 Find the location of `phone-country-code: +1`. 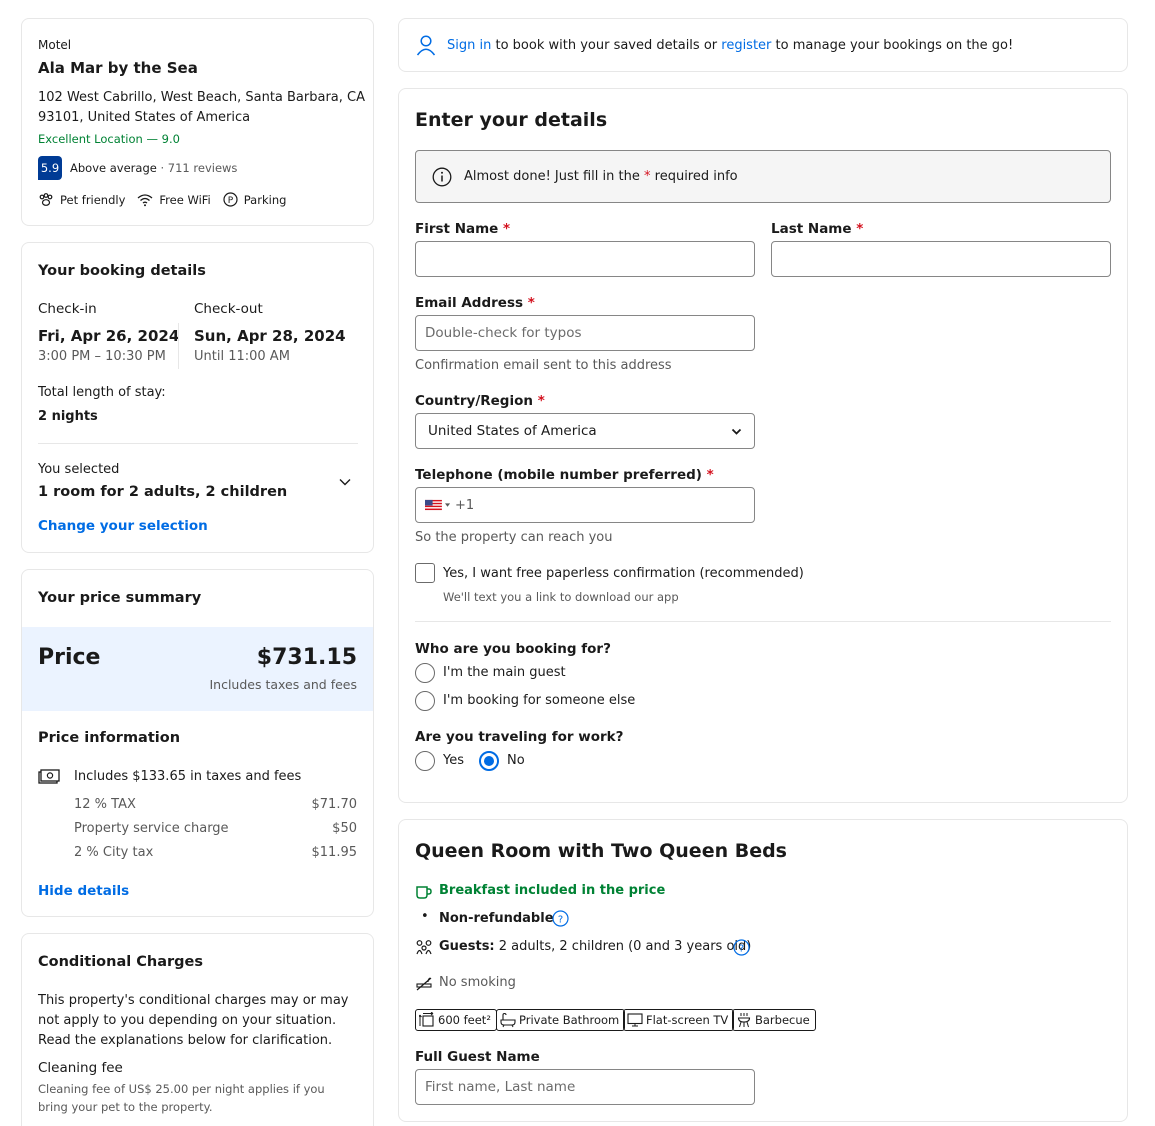

phone-country-code: +1 is located at coordinates (464, 505).